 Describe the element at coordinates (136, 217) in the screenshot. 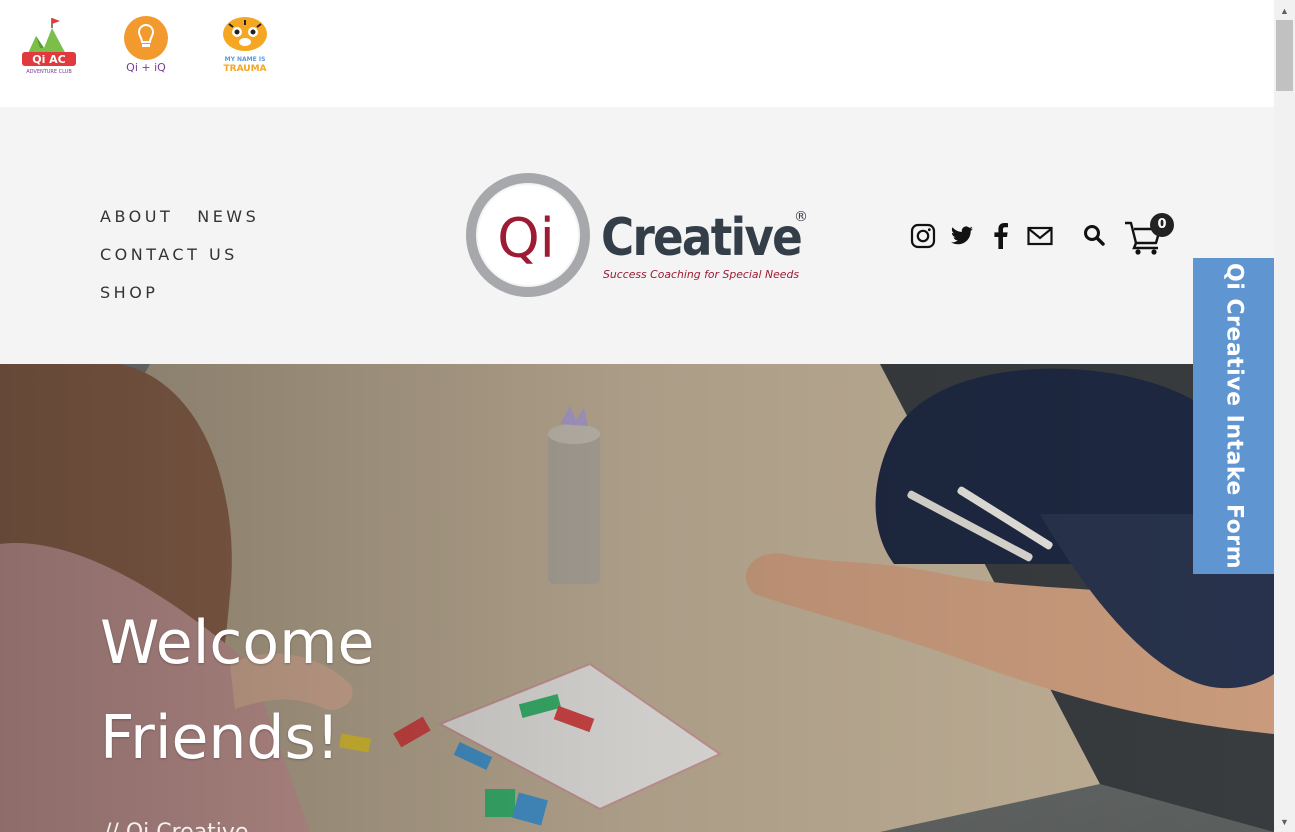

I see `nav-about: ABOUT` at that location.